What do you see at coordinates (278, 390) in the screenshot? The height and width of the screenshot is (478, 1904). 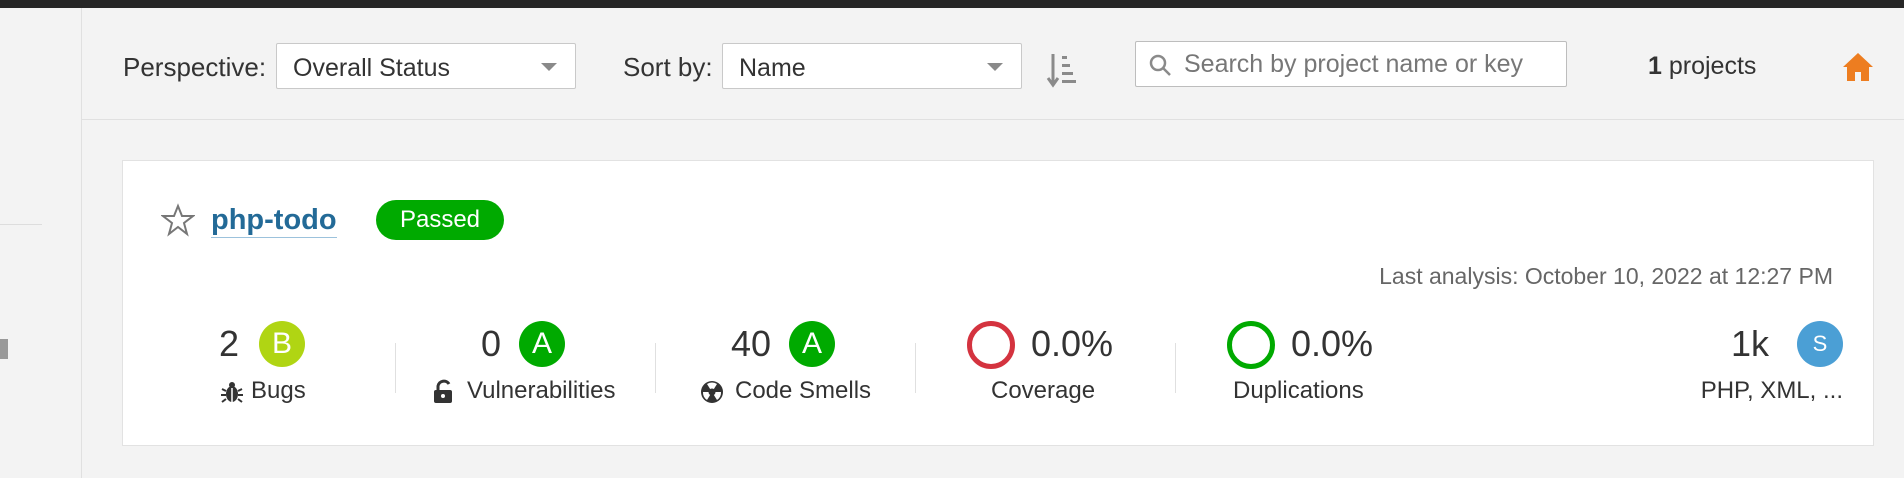 I see `bugs-label: Bugs` at bounding box center [278, 390].